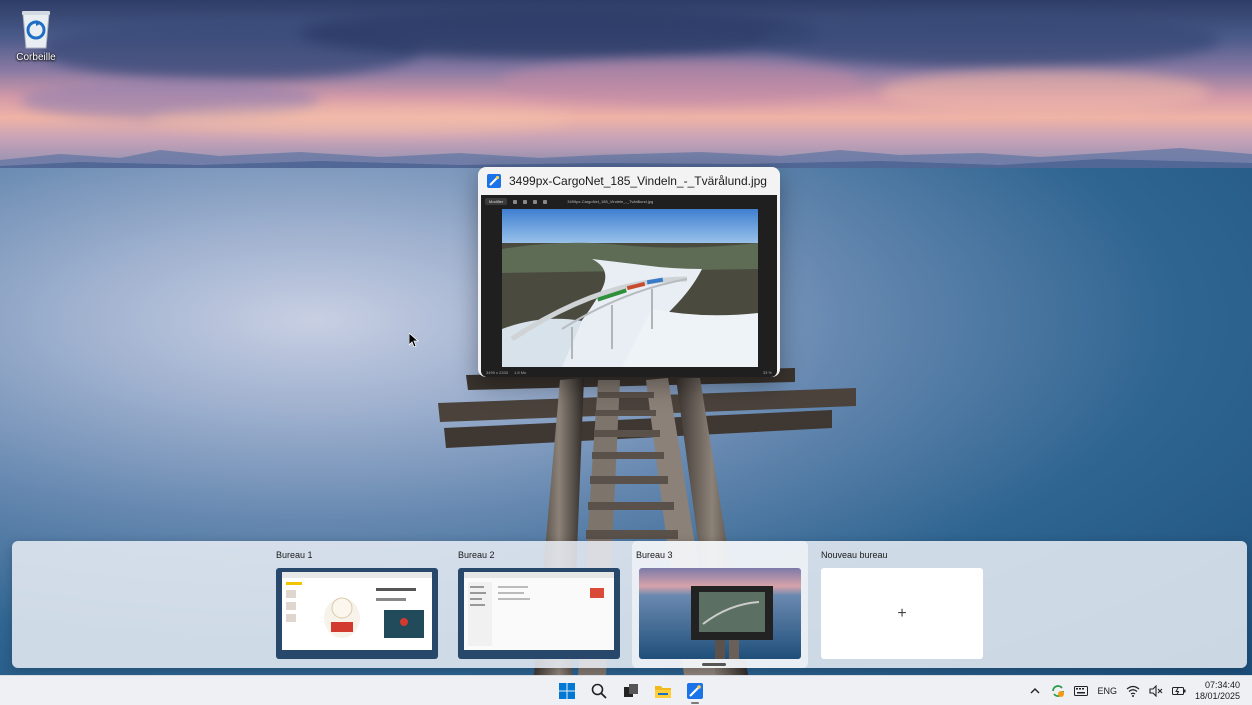 The height and width of the screenshot is (705, 1252). Describe the element at coordinates (496, 201) in the screenshot. I see `edit-button: Modifier` at that location.